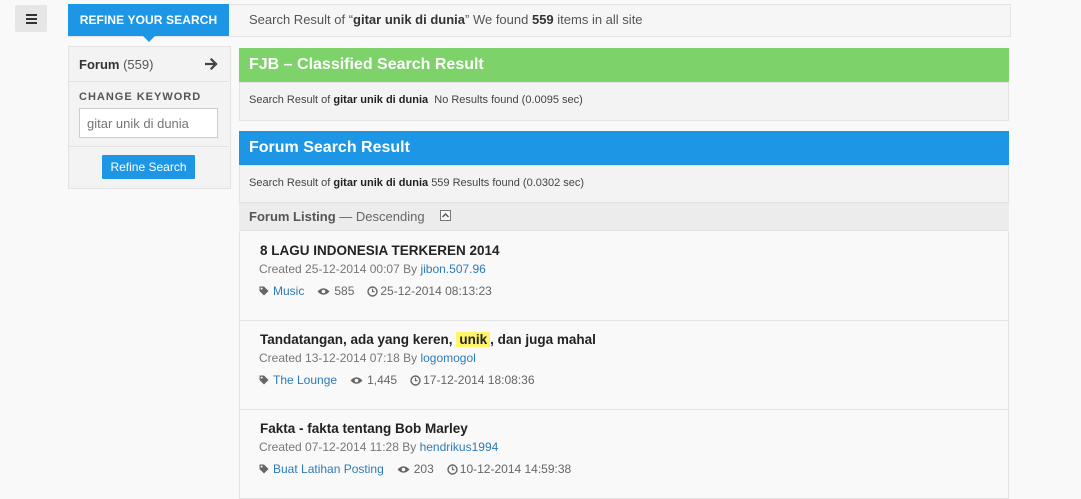 This screenshot has height=499, width=1081. Describe the element at coordinates (436, 291) in the screenshot. I see `last-post-date: 25-12-2014 08:13:23` at that location.